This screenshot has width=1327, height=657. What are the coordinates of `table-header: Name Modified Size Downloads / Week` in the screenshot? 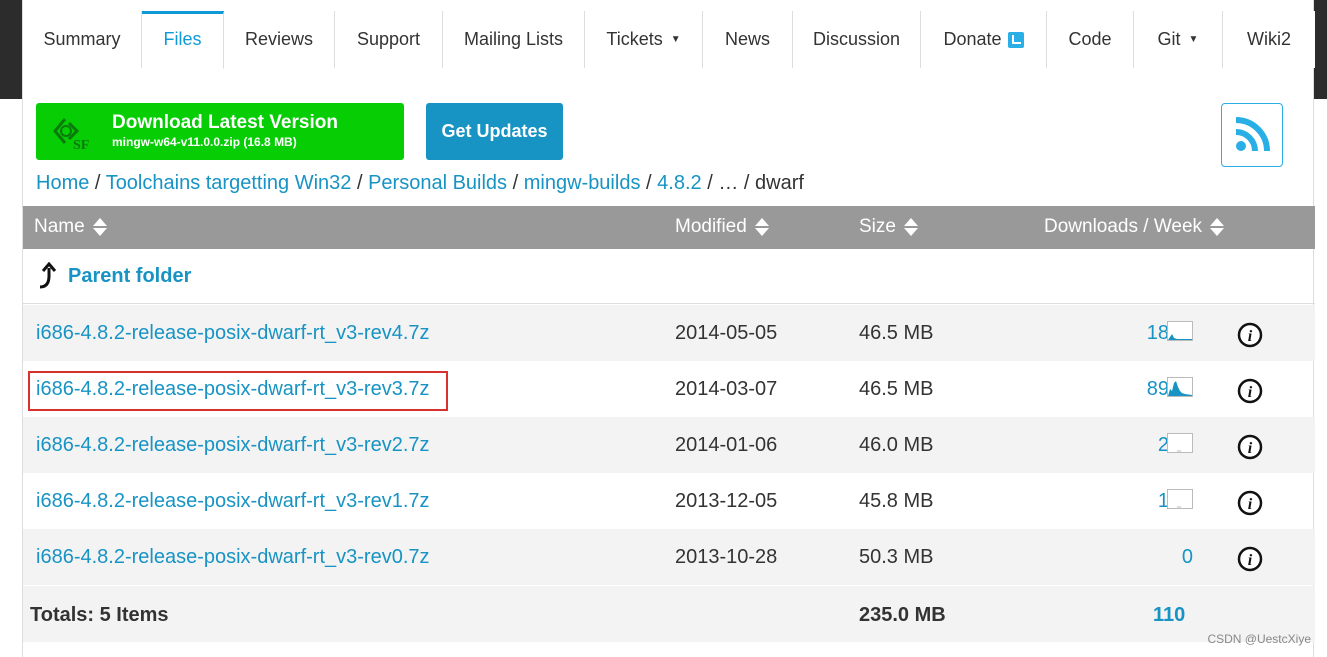 It's located at (669, 227).